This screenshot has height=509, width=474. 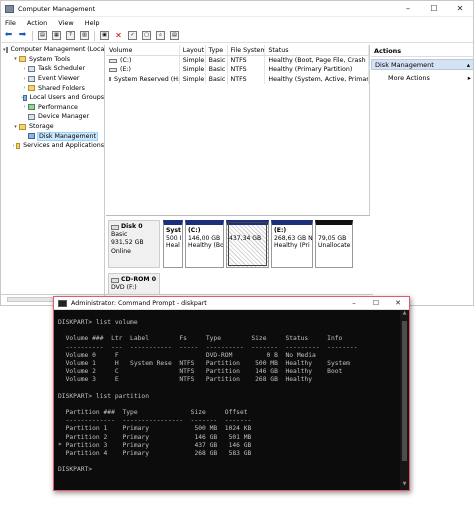 I want to click on cmd-maximize-button: ☐, so click(x=376, y=303).